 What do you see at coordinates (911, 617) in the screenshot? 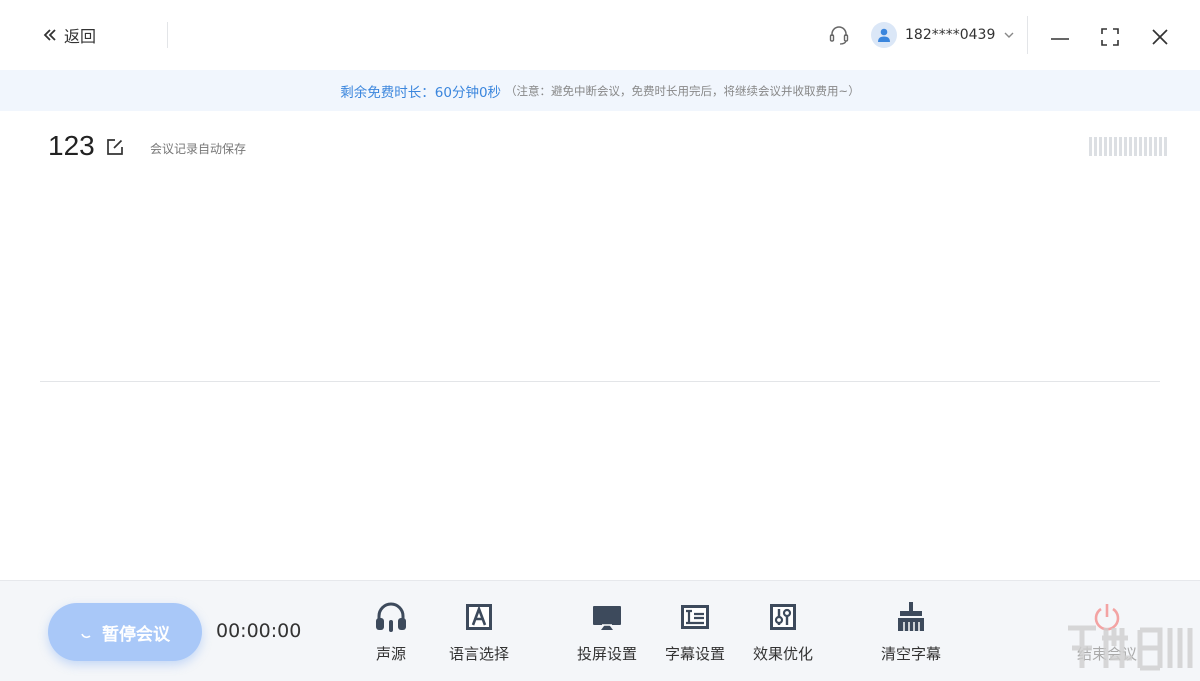
I see `broom-icon` at bounding box center [911, 617].